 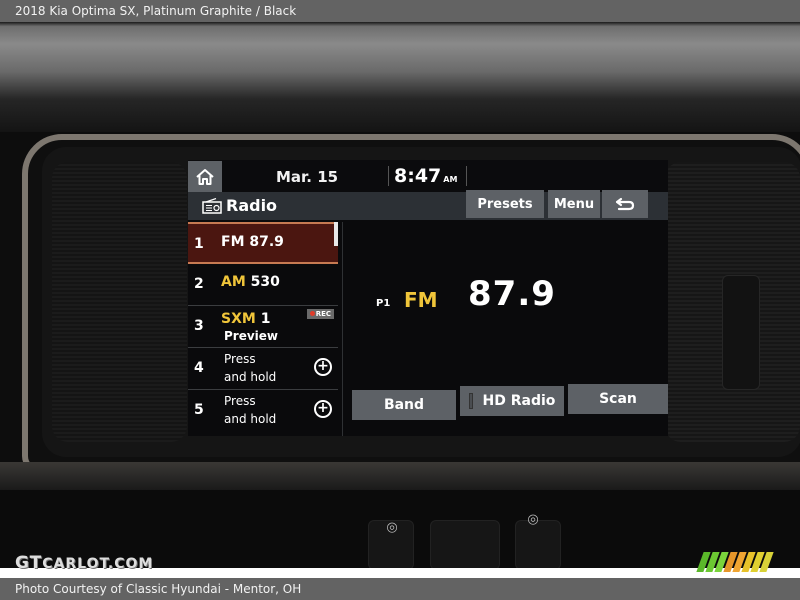 What do you see at coordinates (266, 242) in the screenshot?
I see `preset-freq: 87.9` at bounding box center [266, 242].